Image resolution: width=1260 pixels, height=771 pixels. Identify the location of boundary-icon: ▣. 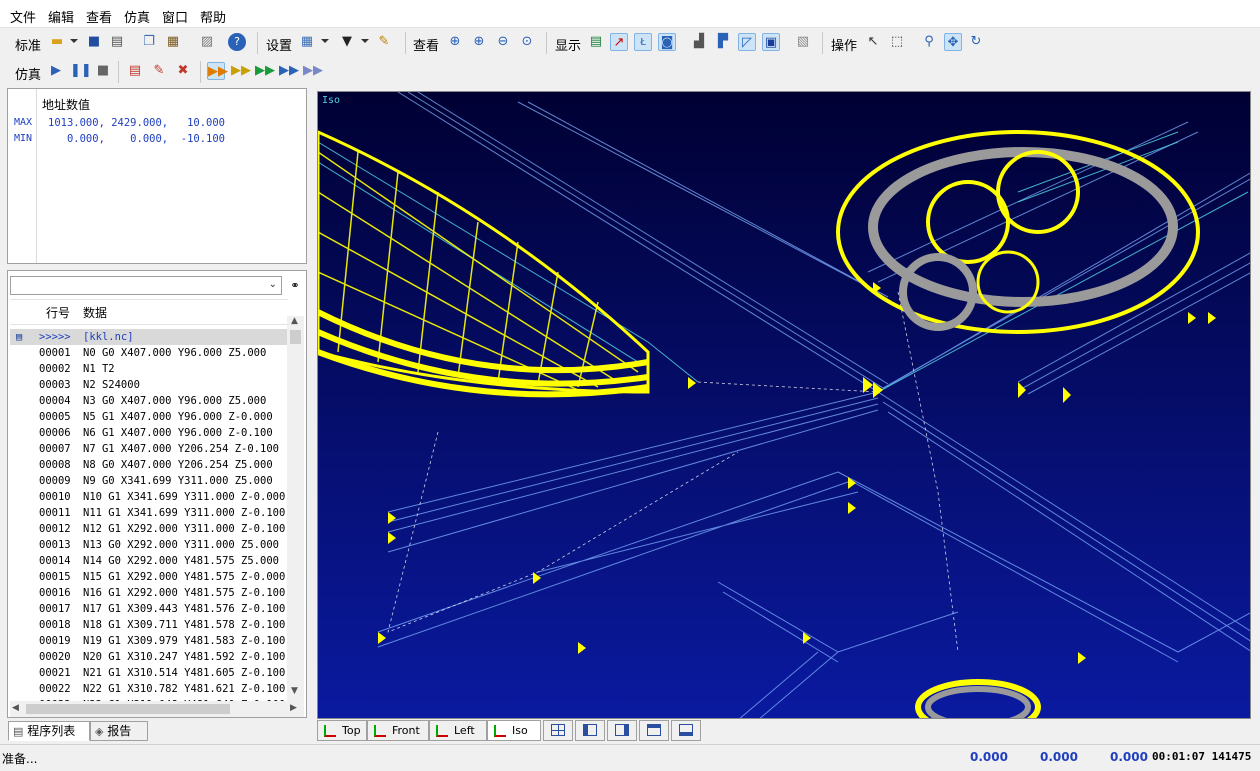
(771, 42).